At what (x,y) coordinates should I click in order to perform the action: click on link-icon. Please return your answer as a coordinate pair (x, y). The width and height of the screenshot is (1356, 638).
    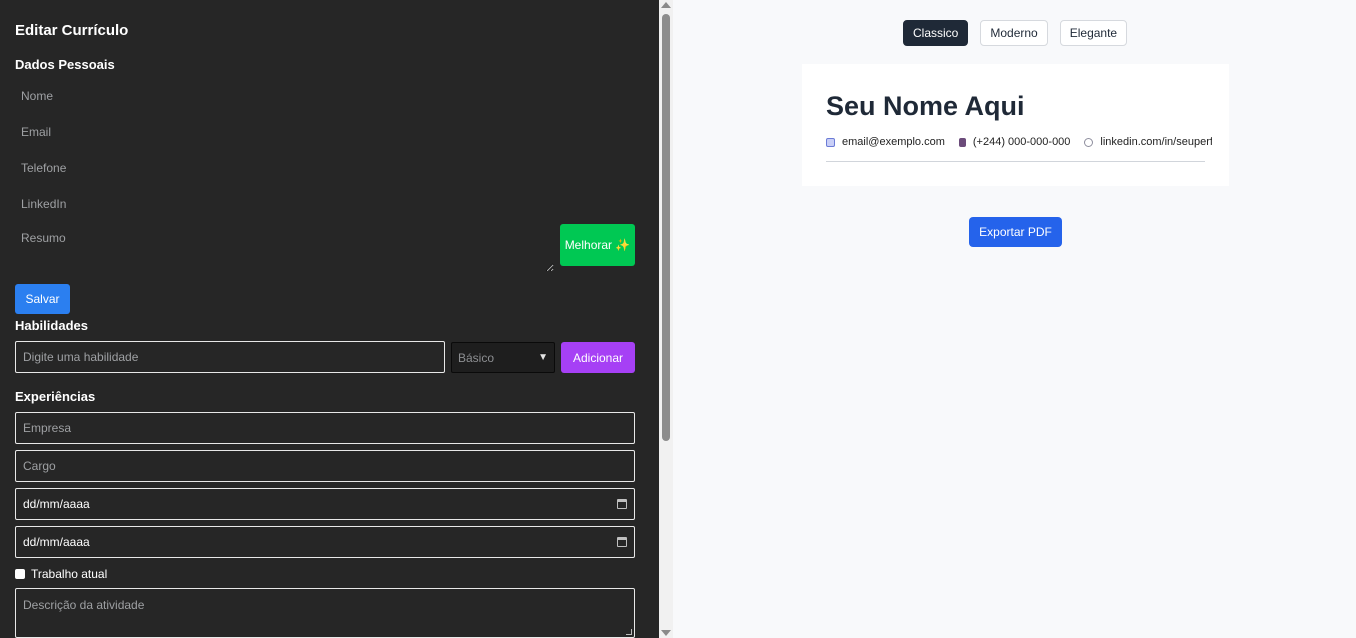
    Looking at the image, I should click on (1089, 142).